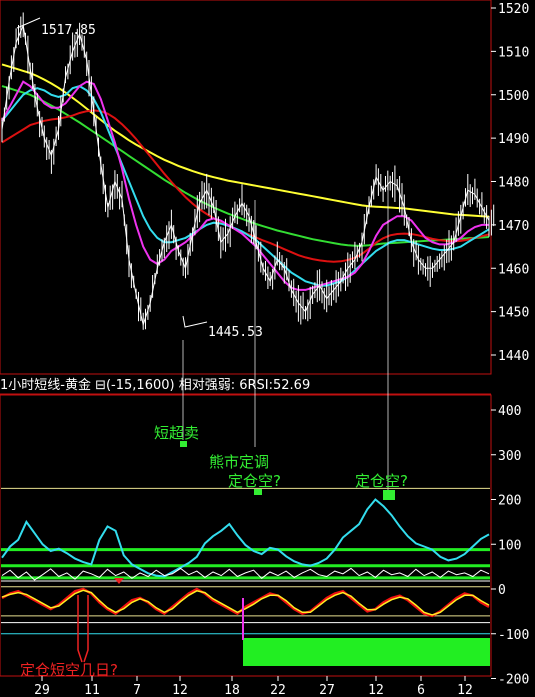 This screenshot has height=697, width=535. What do you see at coordinates (155, 385) in the screenshot?
I see `indicator-header: 1小时短线-黄金 ⊟(-15,1600) 相对强弱: 6RSI:52.69` at bounding box center [155, 385].